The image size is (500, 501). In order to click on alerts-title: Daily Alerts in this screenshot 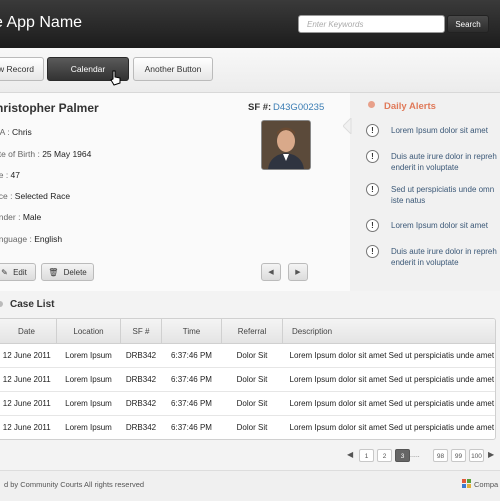, I will do `click(410, 106)`.